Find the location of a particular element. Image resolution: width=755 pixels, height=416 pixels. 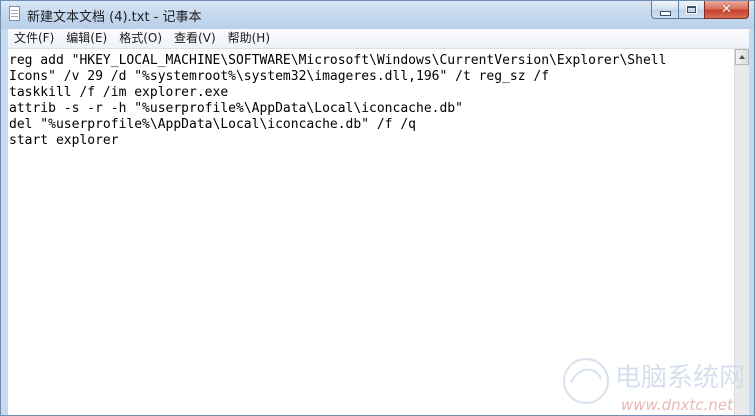

window-title: 新建文本文档 (4).txt - 记事本 is located at coordinates (114, 17).